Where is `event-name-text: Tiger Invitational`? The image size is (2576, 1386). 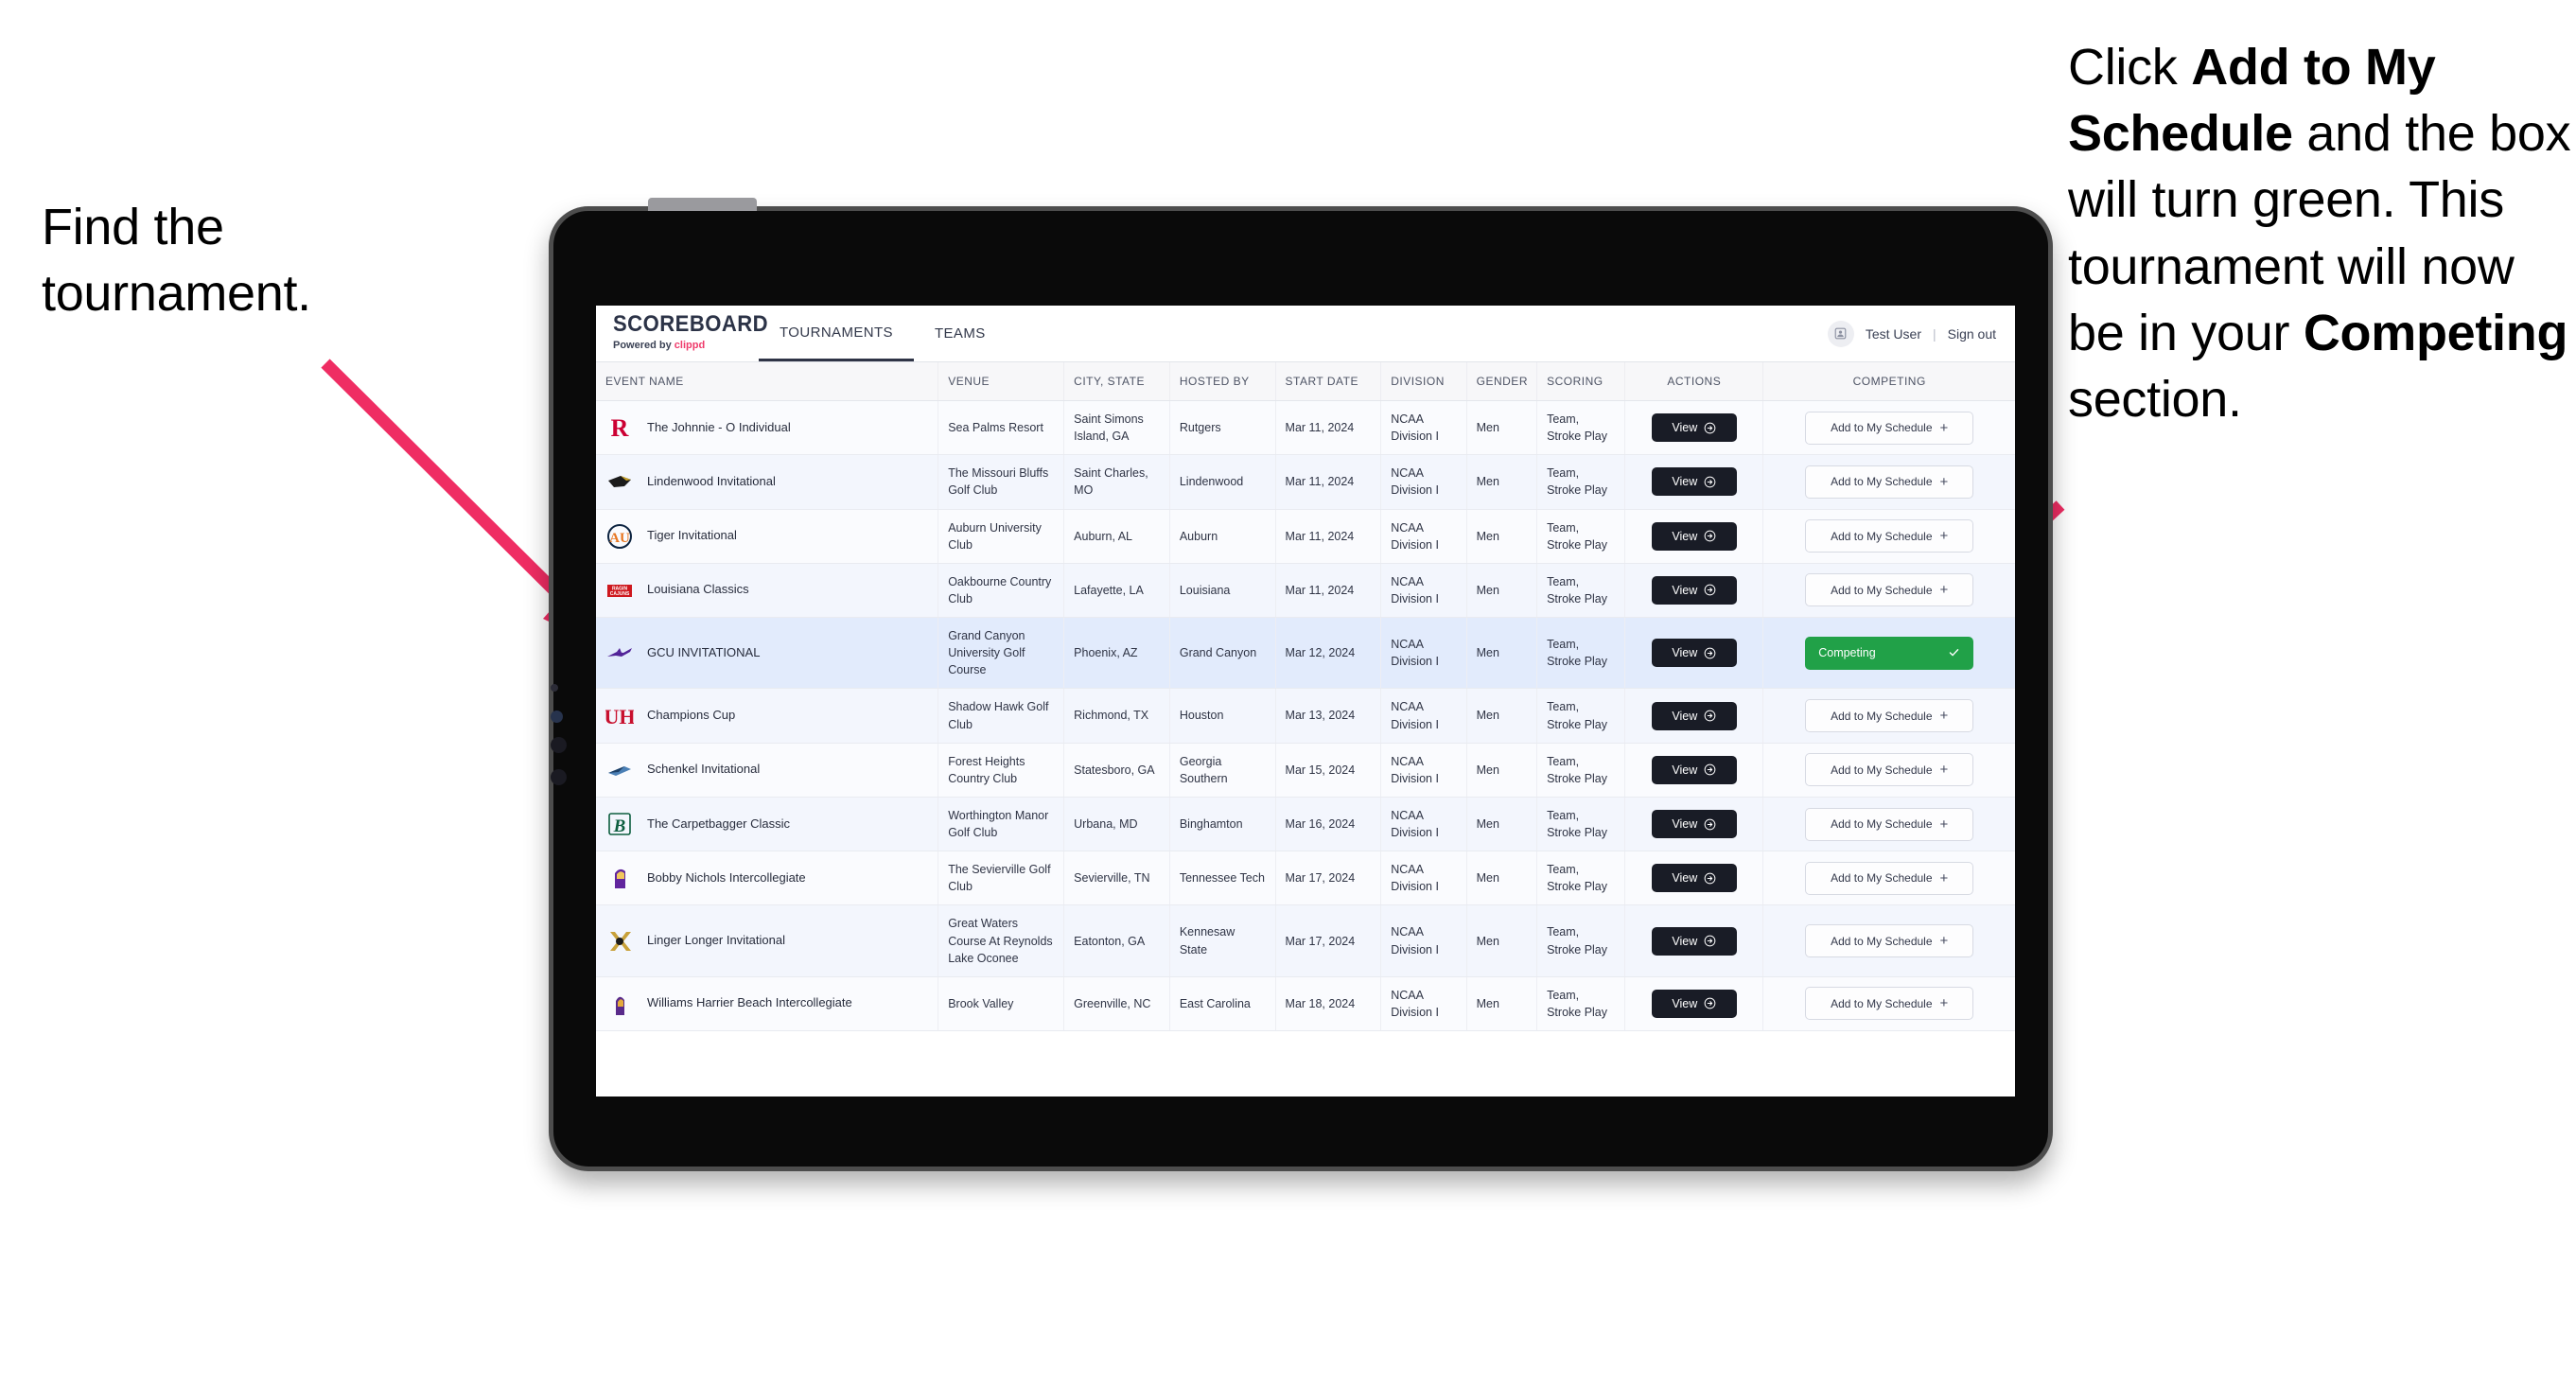 event-name-text: Tiger Invitational is located at coordinates (692, 535).